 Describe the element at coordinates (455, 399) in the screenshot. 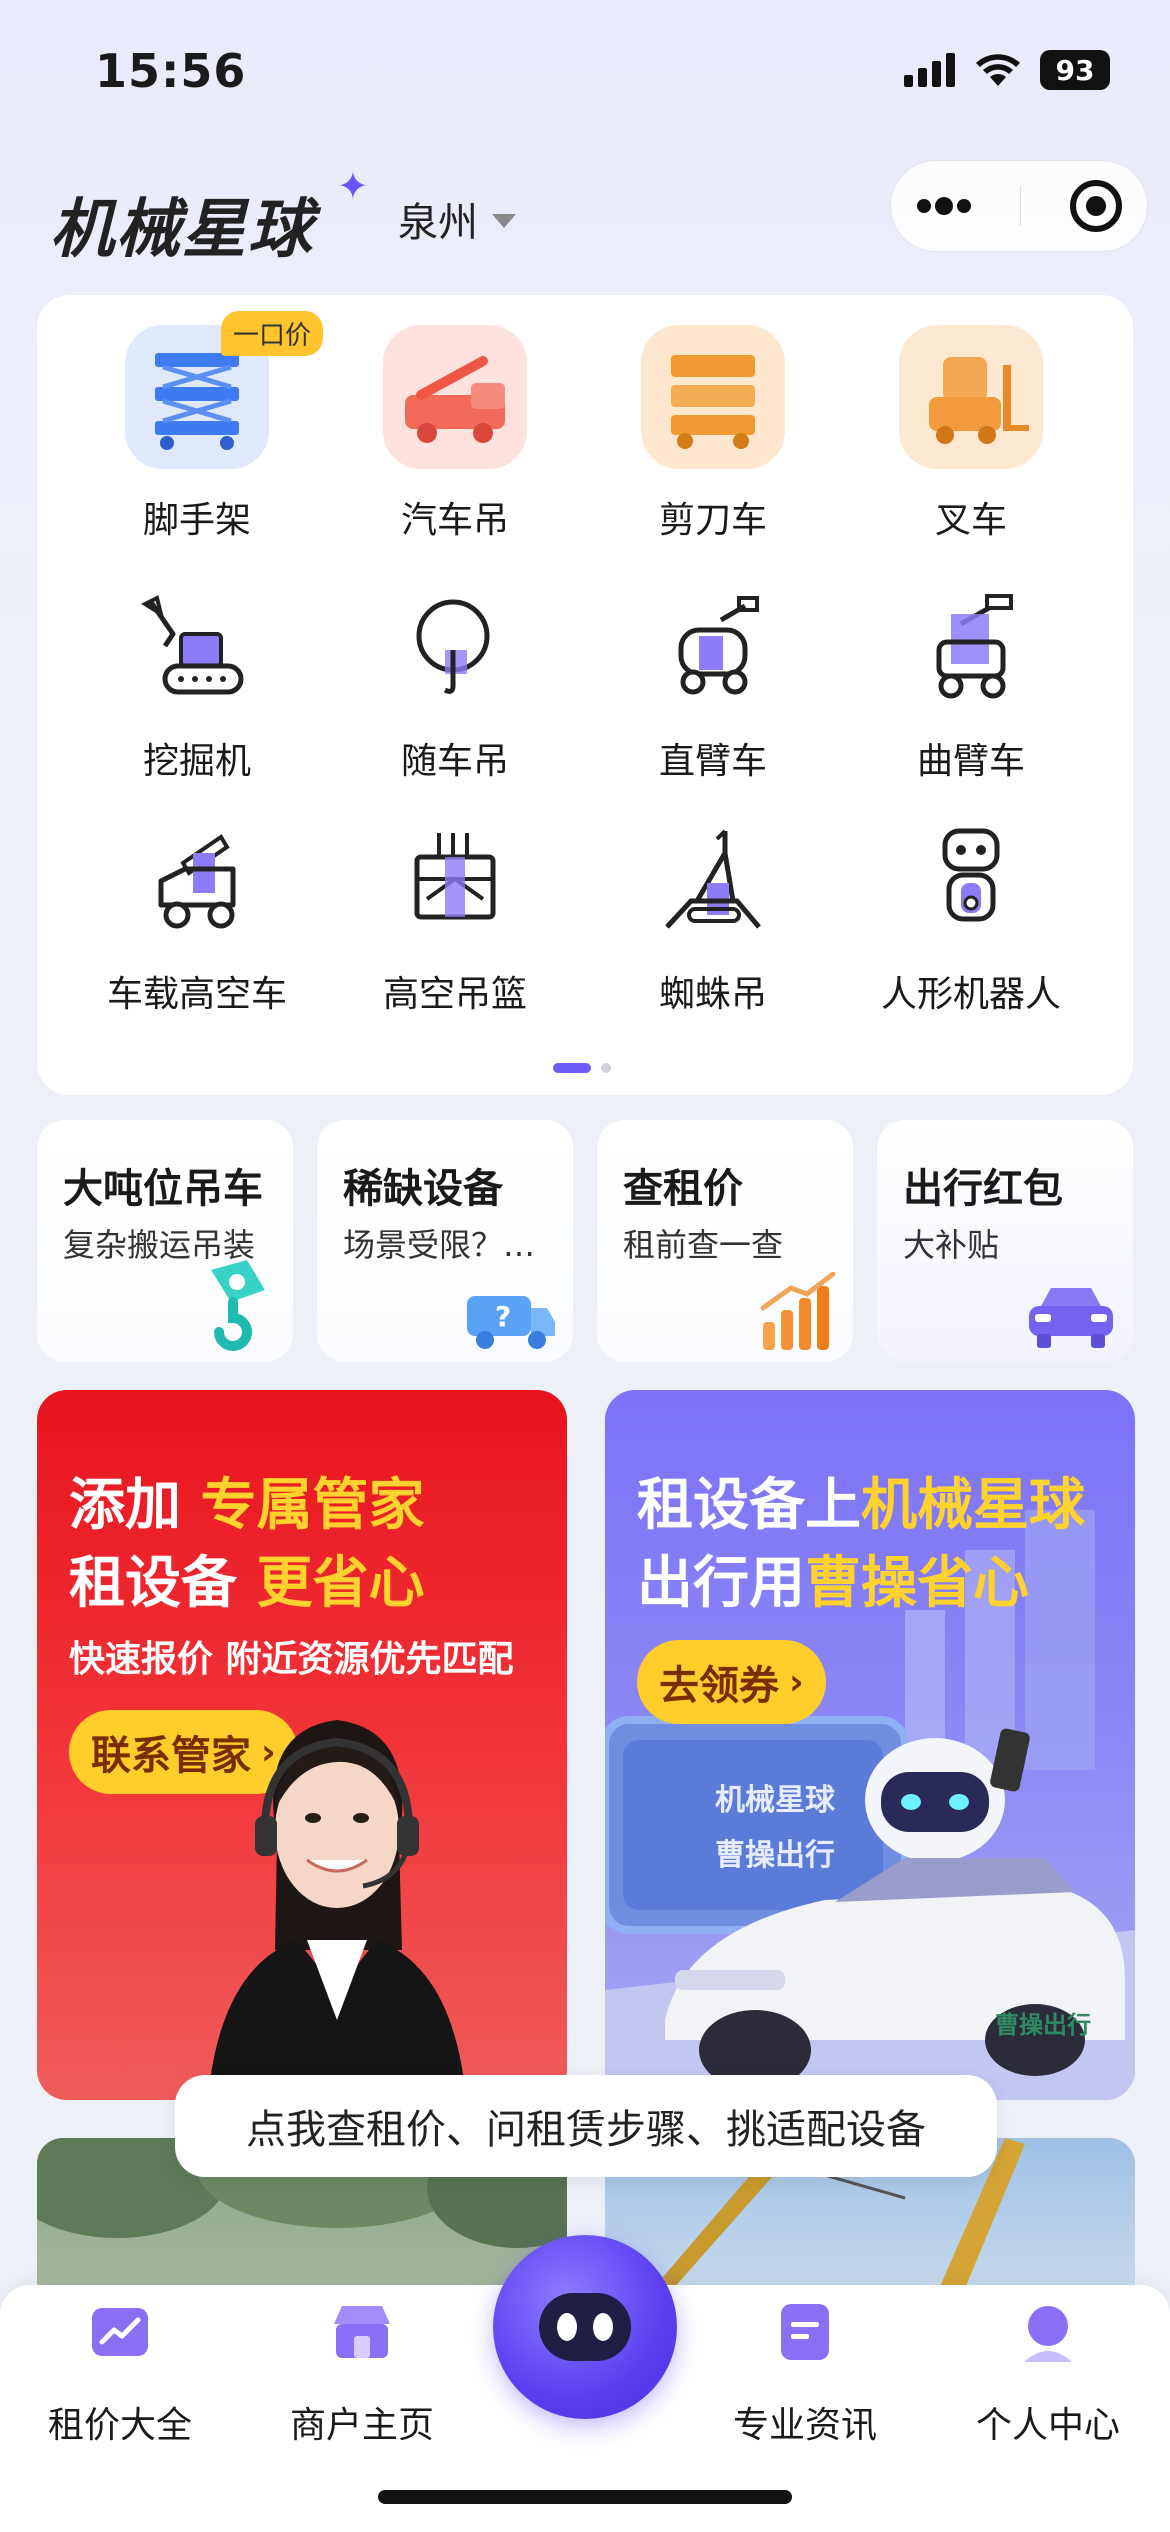

I see `truck-crane-icon` at that location.